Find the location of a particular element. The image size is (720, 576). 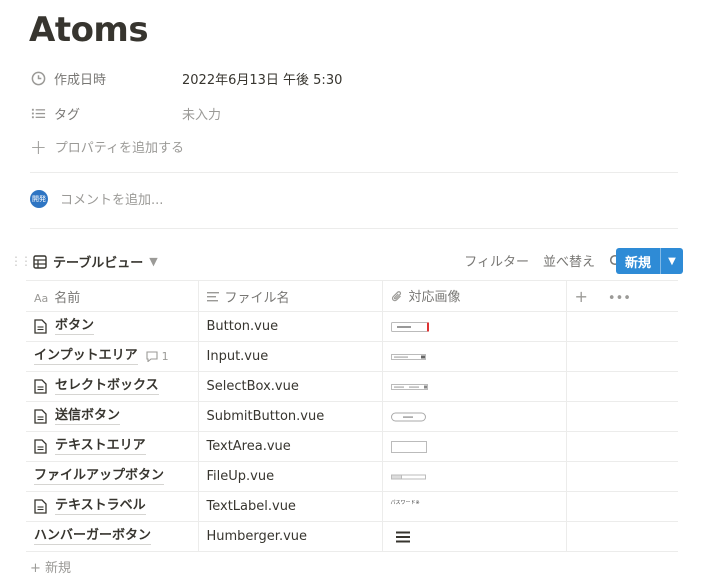

property-value: 2022年6月13日 午後 5:30 is located at coordinates (262, 80).